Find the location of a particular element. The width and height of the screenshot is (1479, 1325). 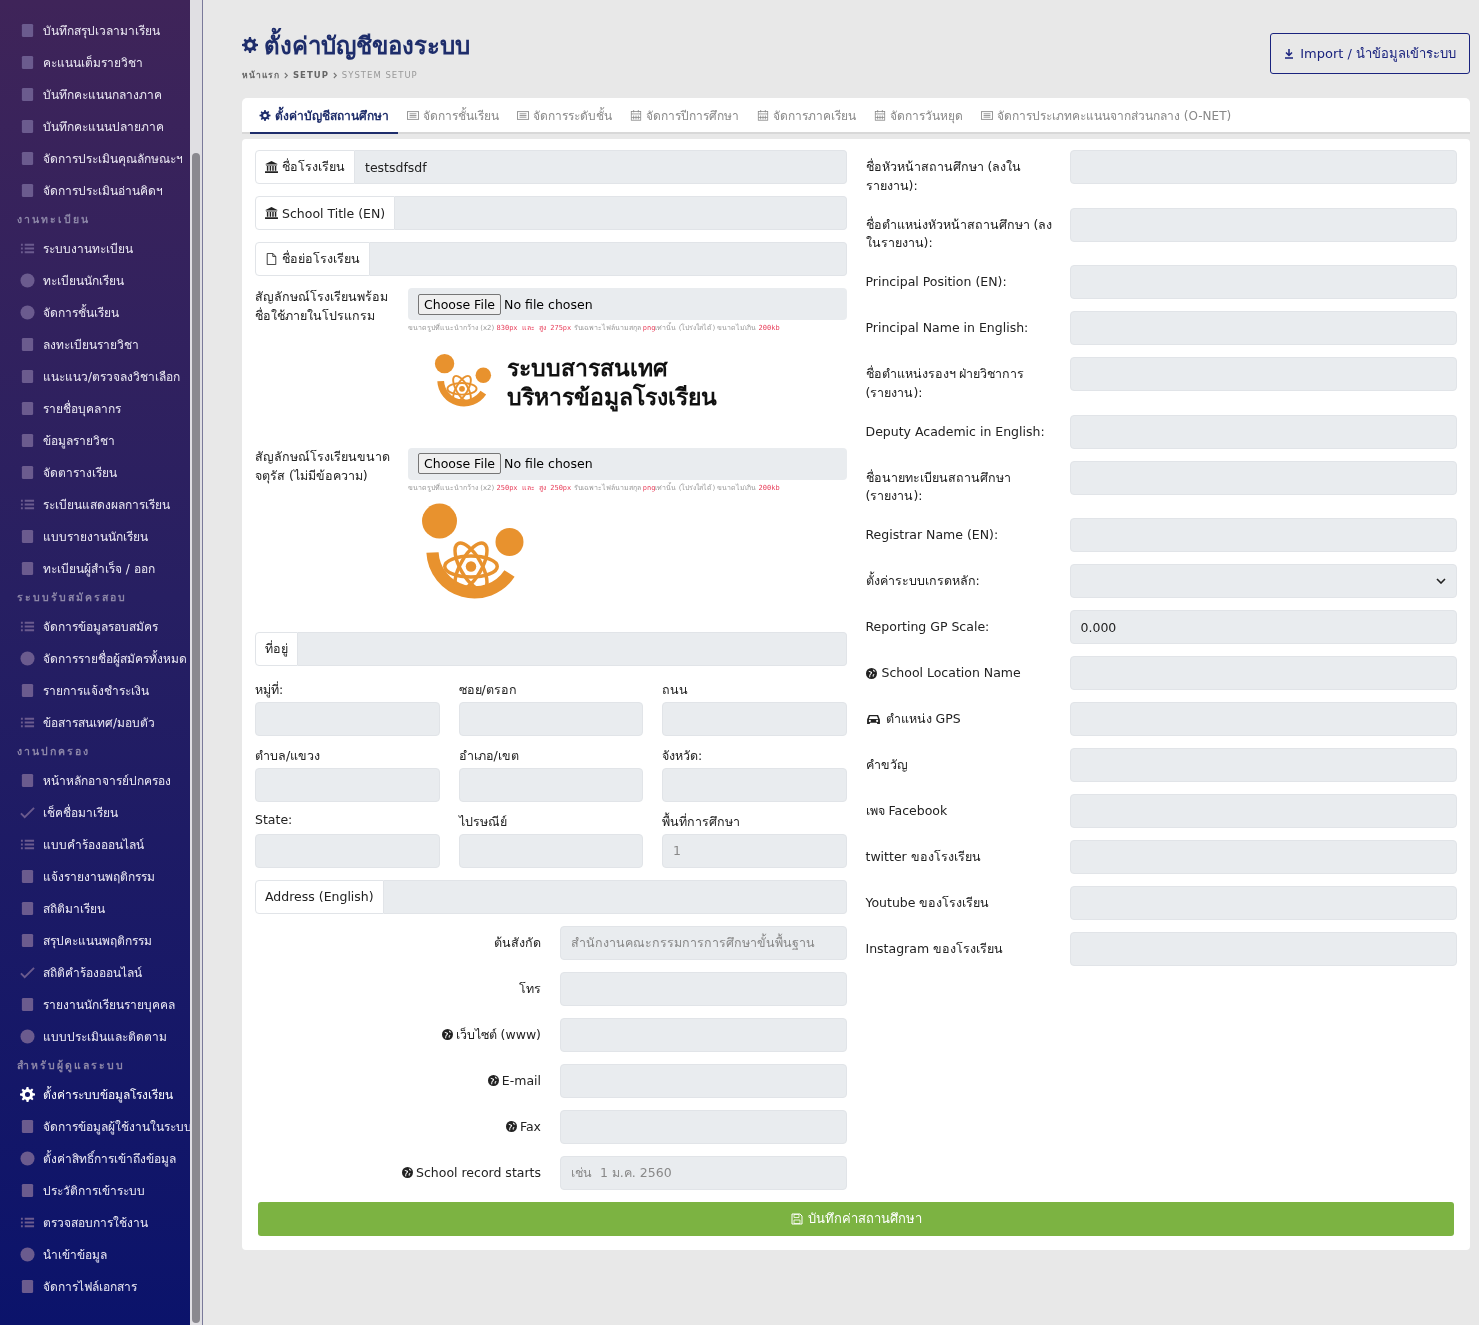

sidebar-item: แบบรายงานนักเรียน is located at coordinates (95, 536).